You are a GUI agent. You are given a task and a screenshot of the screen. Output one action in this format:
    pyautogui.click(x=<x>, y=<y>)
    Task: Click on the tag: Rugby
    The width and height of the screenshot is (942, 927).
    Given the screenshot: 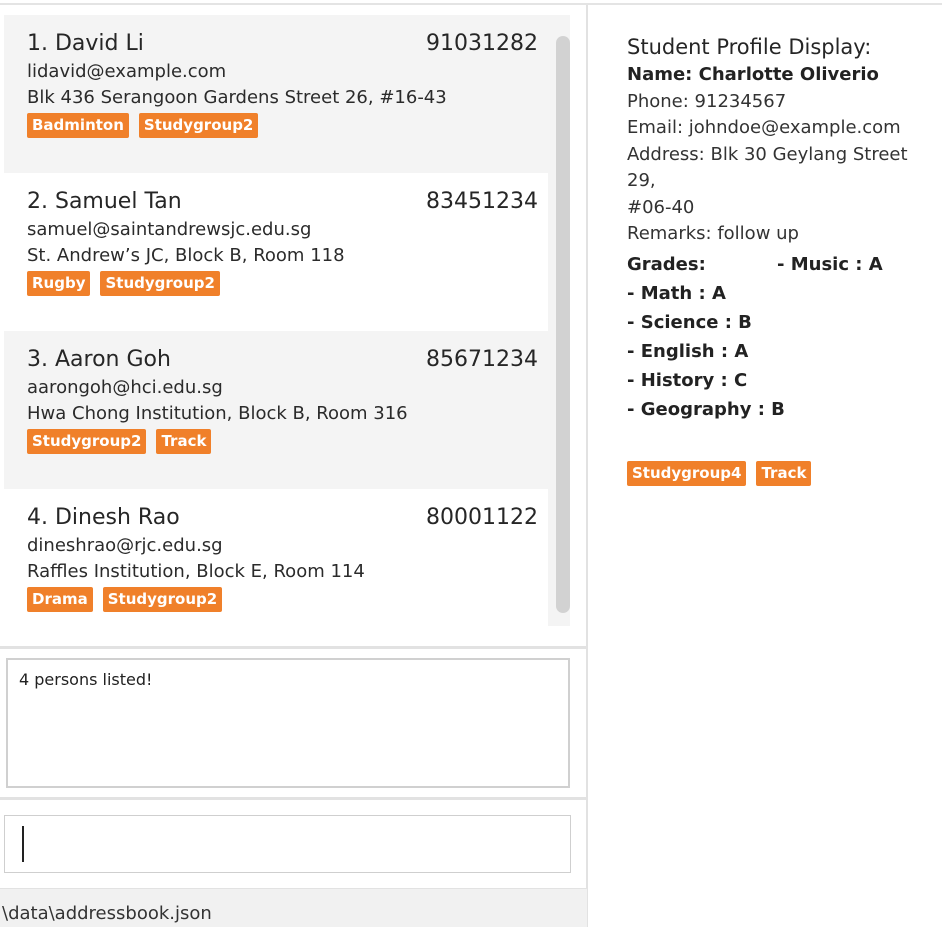 What is the action you would take?
    pyautogui.click(x=59, y=283)
    